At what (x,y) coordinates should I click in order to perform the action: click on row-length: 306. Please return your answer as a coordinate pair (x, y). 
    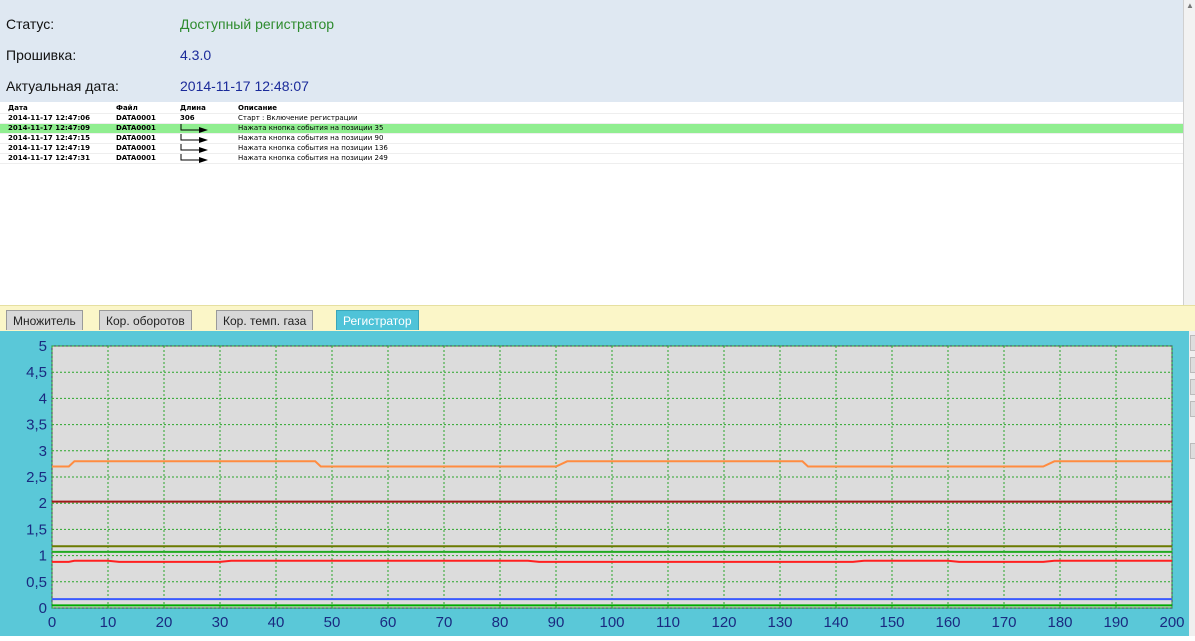
    Looking at the image, I should click on (187, 118).